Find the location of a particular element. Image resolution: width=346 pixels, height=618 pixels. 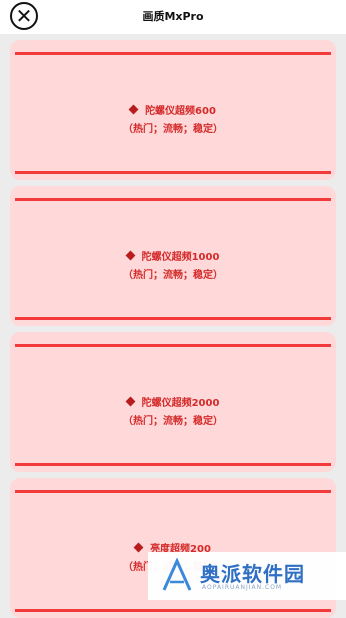

page-title: 画质MxPro is located at coordinates (173, 16).